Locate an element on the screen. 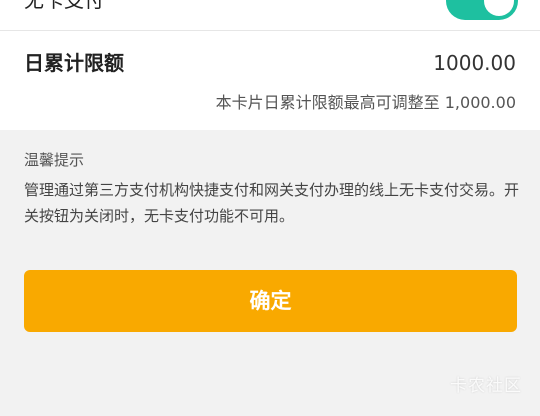 The width and height of the screenshot is (540, 416). confirm-button: 确定 is located at coordinates (270, 301).